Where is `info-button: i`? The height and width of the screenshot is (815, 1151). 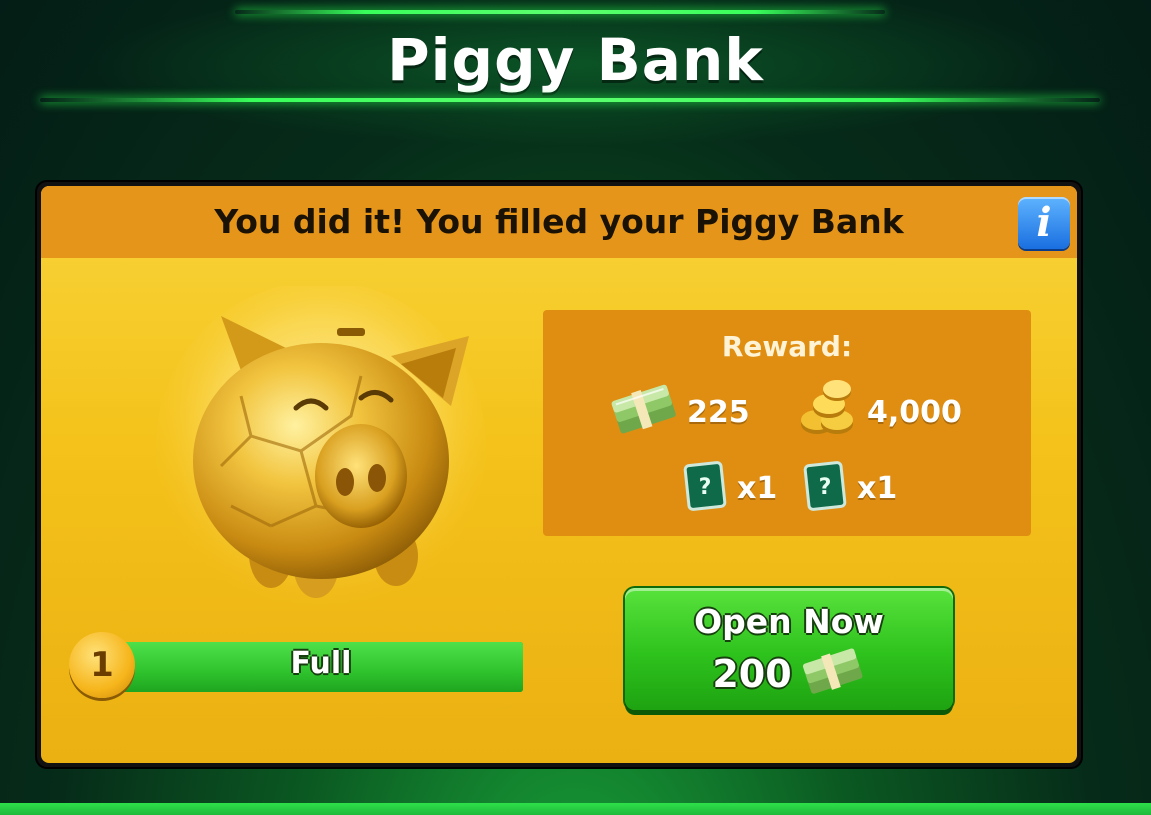 info-button: i is located at coordinates (1044, 223).